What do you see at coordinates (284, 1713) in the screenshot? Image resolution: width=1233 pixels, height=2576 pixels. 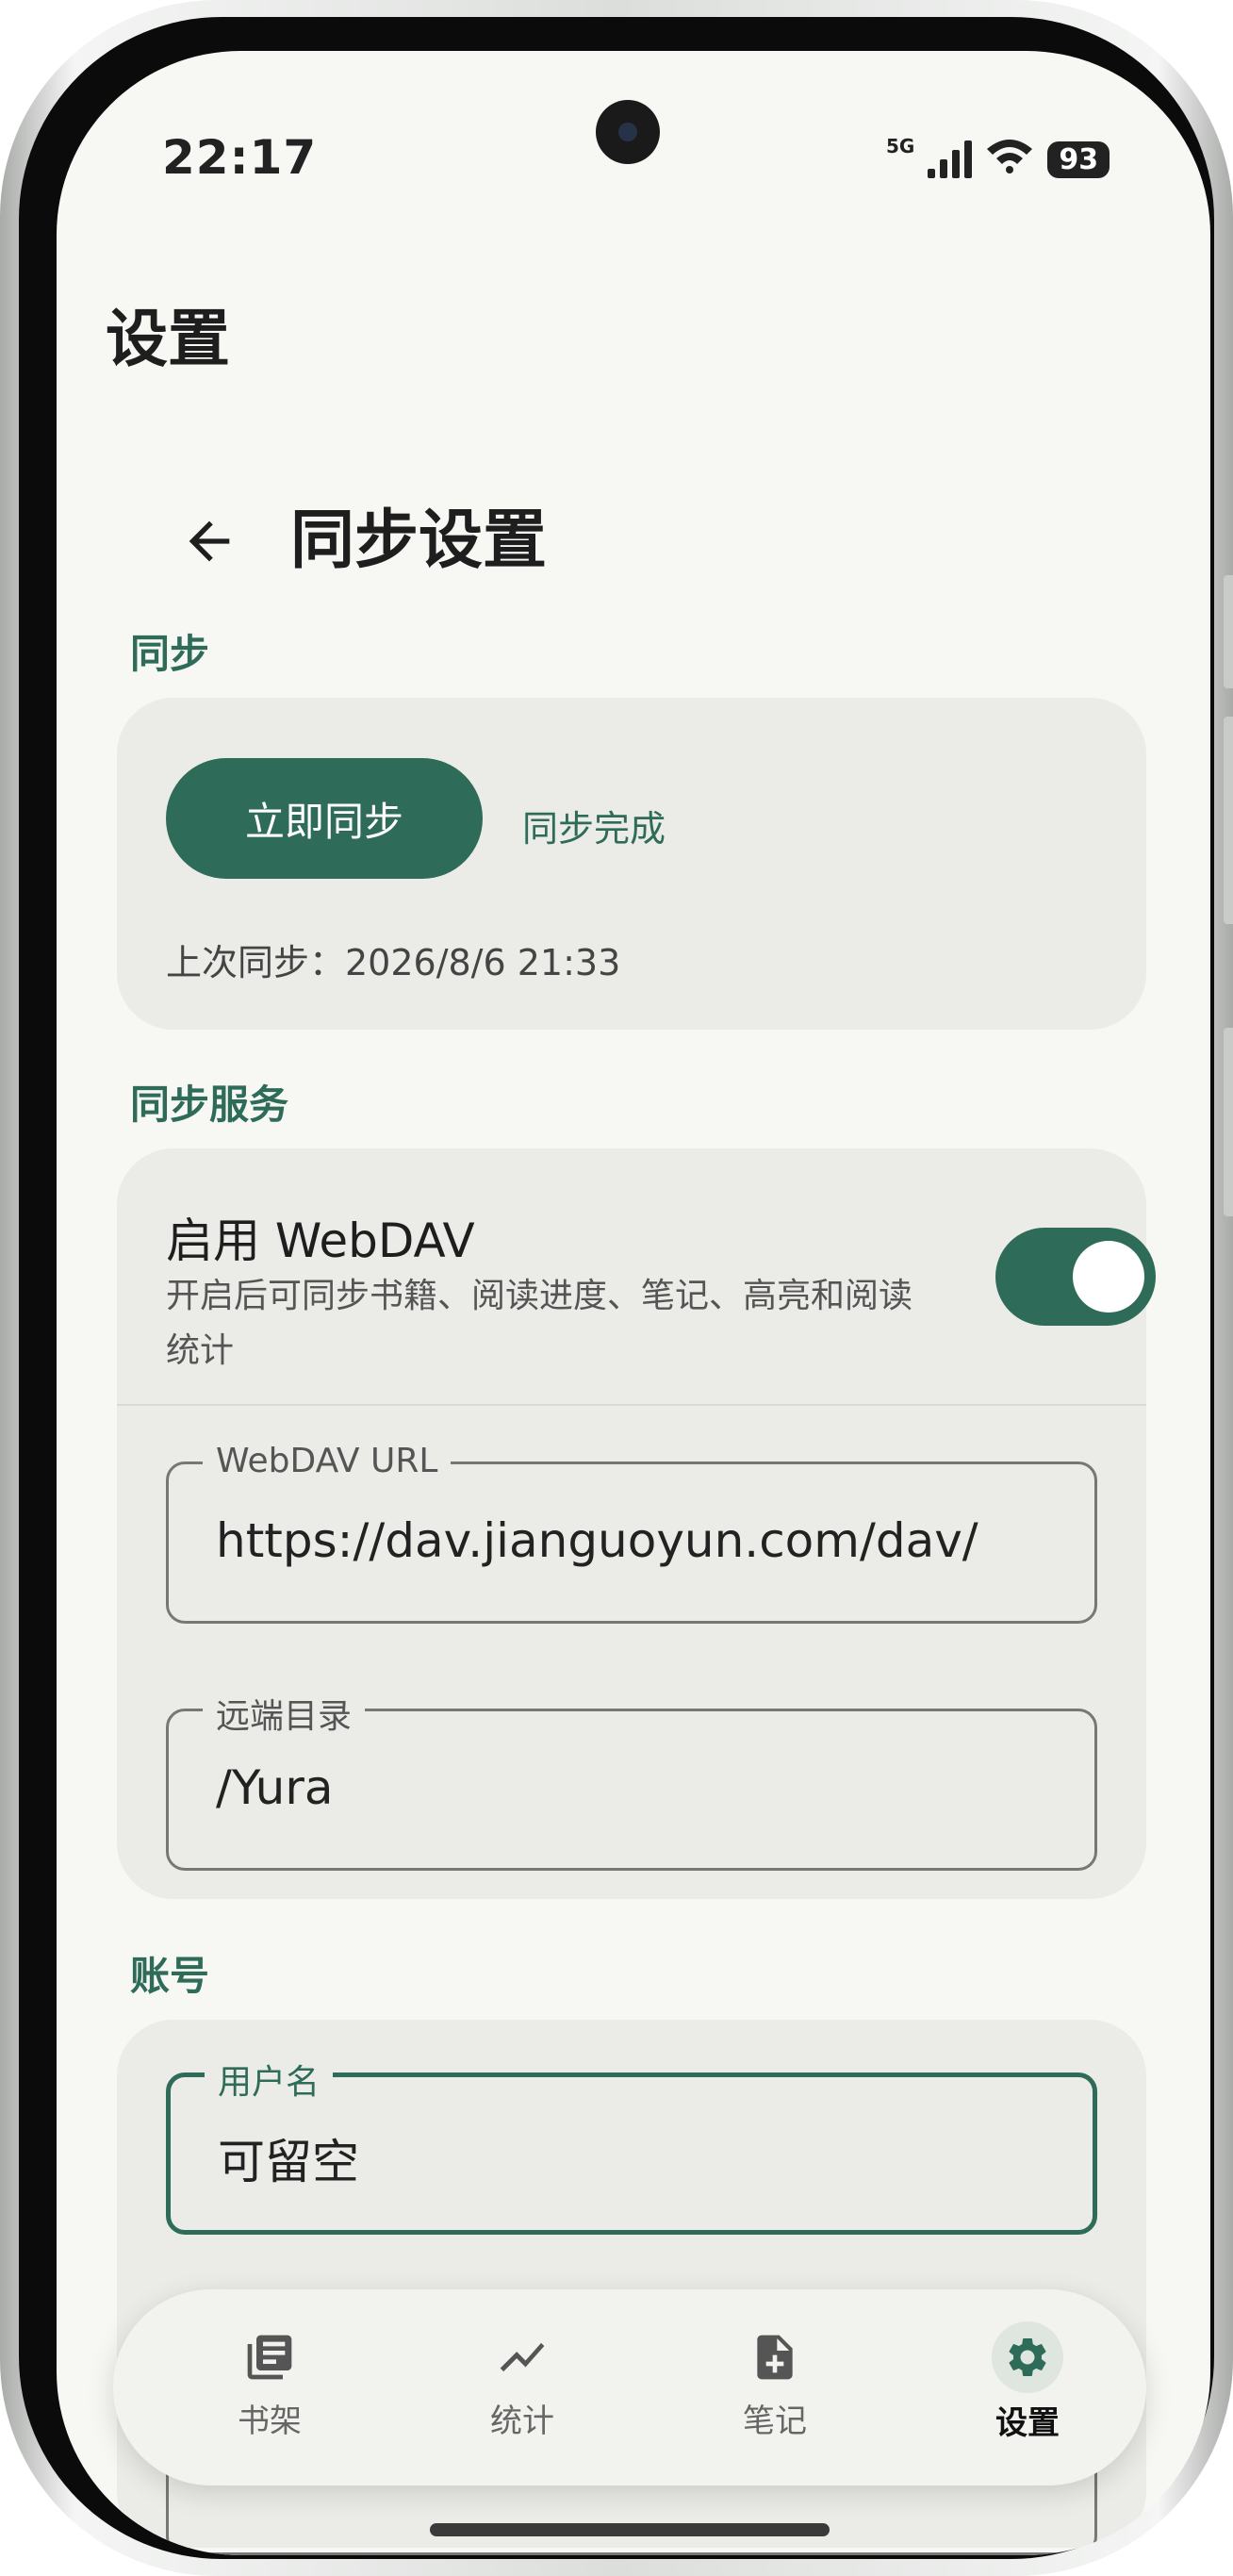 I see `field-label: 远端目录` at bounding box center [284, 1713].